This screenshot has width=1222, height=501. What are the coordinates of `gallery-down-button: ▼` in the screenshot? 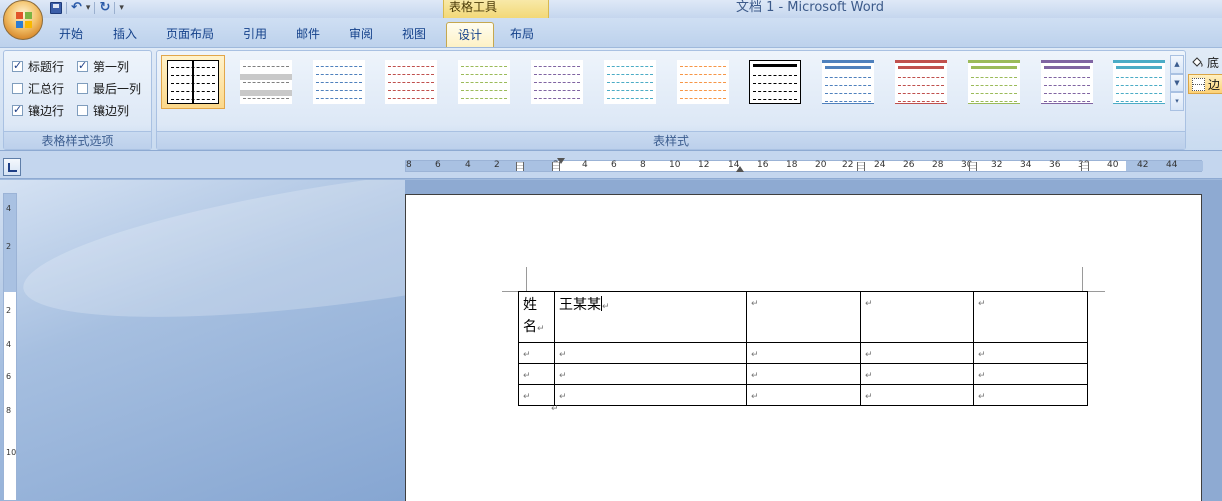 It's located at (1177, 83).